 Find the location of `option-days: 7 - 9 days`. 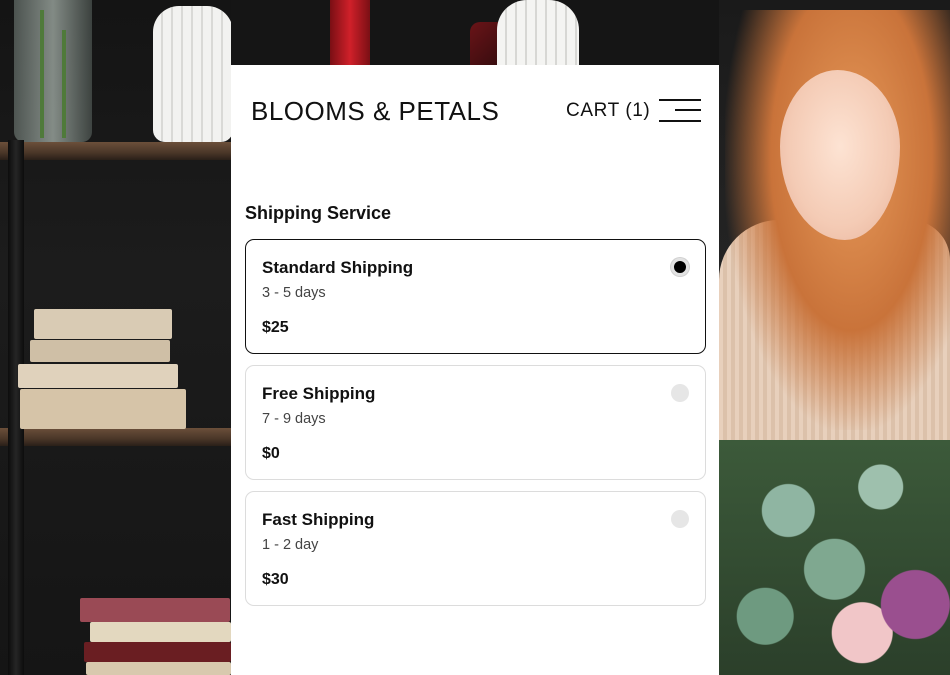

option-days: 7 - 9 days is located at coordinates (294, 419).